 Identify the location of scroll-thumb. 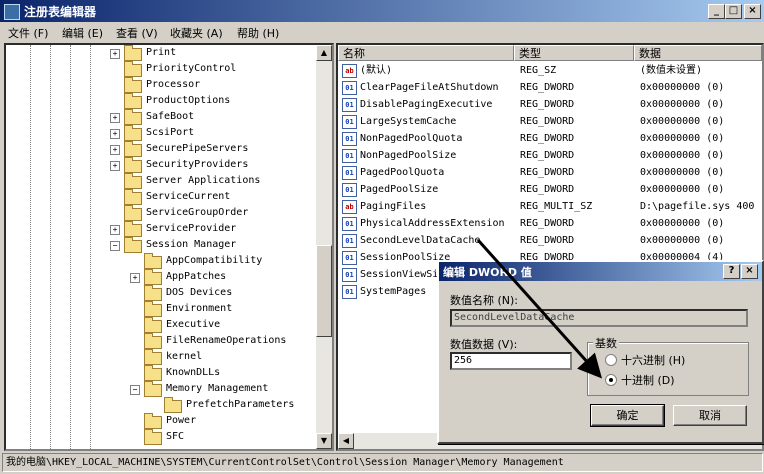
(324, 291).